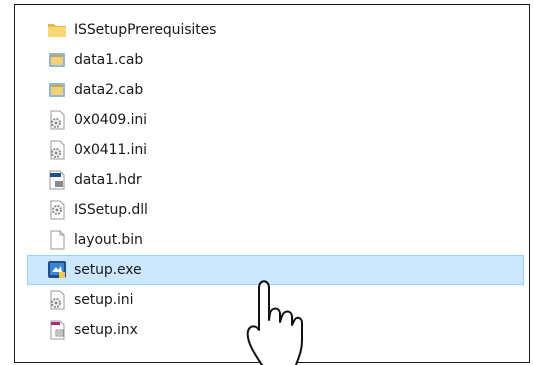  What do you see at coordinates (109, 60) in the screenshot?
I see `file-name: data1.cab` at bounding box center [109, 60].